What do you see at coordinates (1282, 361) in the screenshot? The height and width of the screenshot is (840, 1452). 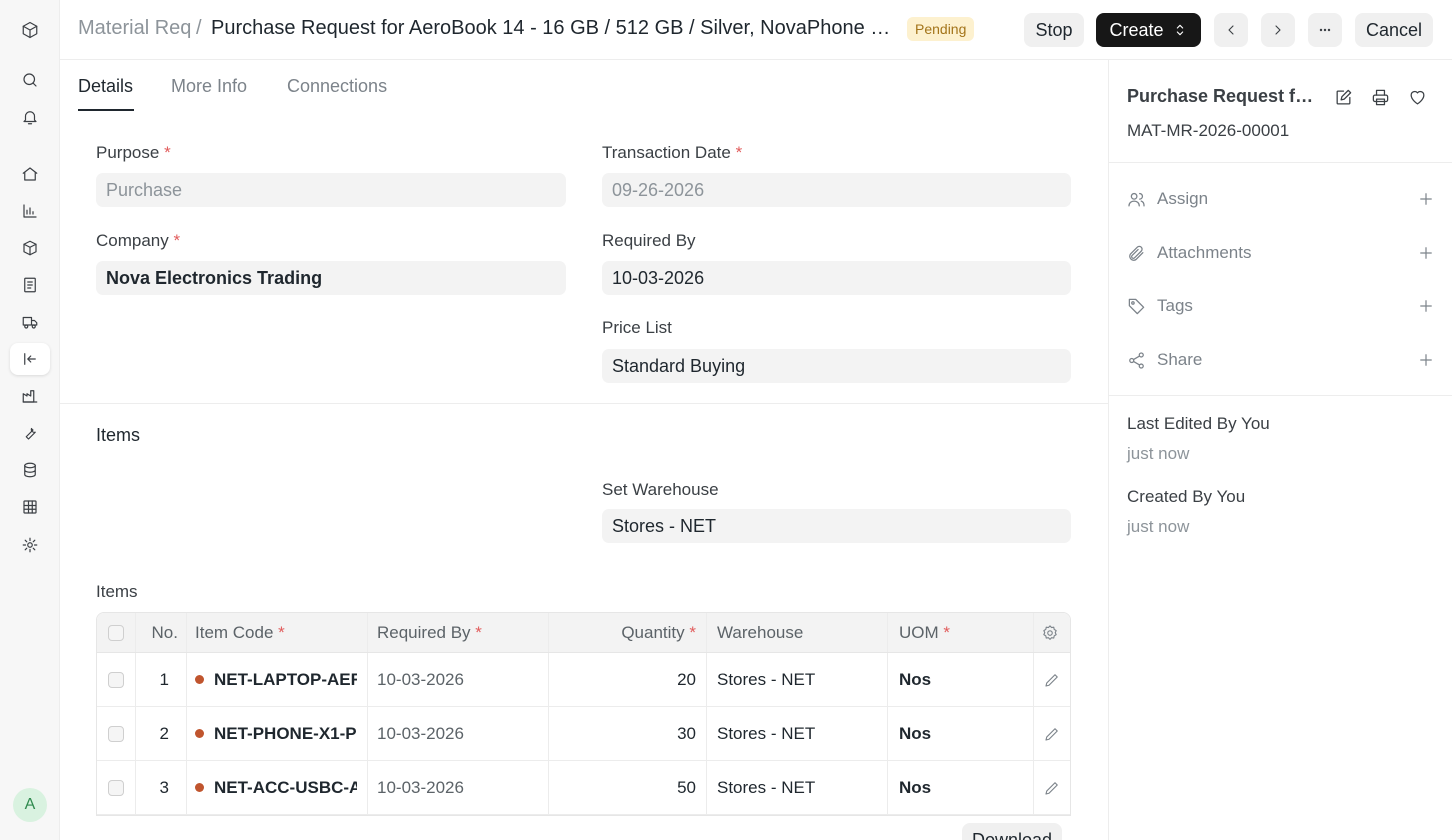 I see `share-row: Share` at bounding box center [1282, 361].